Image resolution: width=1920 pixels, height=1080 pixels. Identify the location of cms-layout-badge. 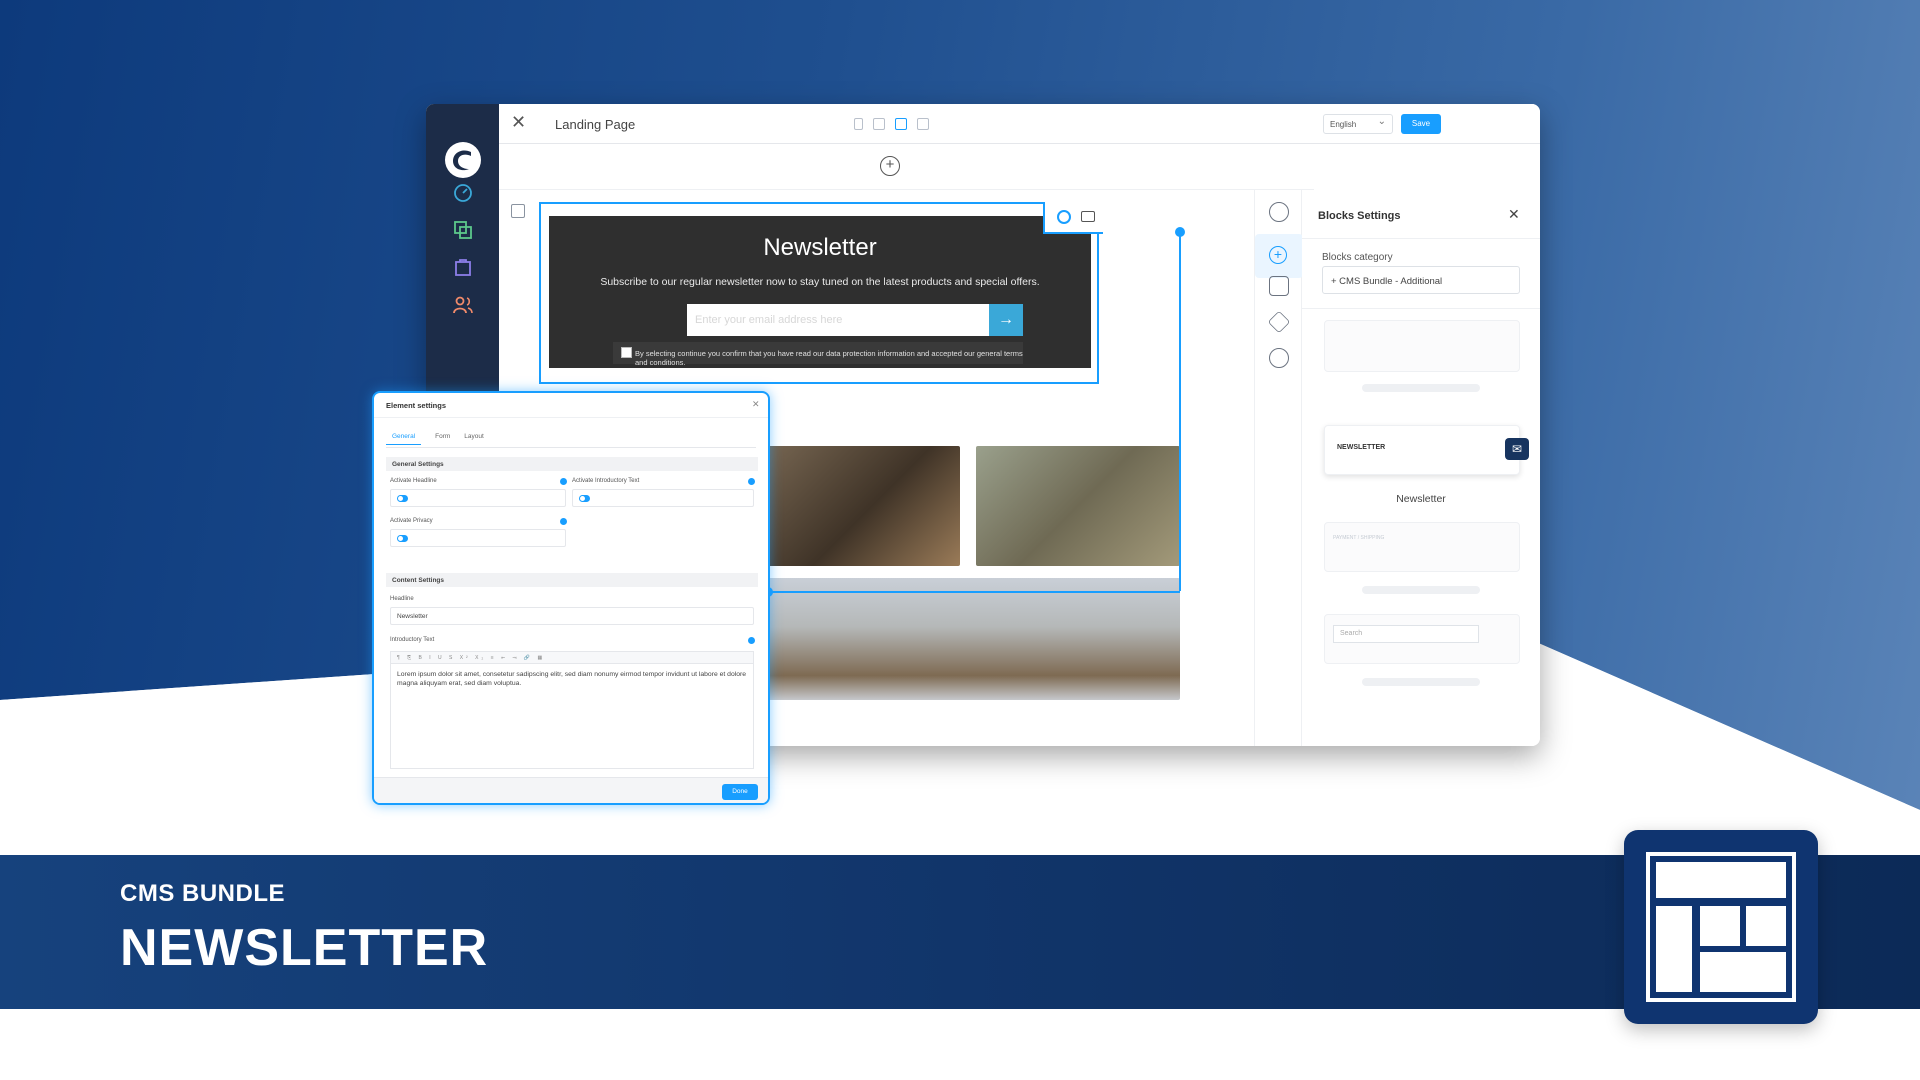
(1721, 927).